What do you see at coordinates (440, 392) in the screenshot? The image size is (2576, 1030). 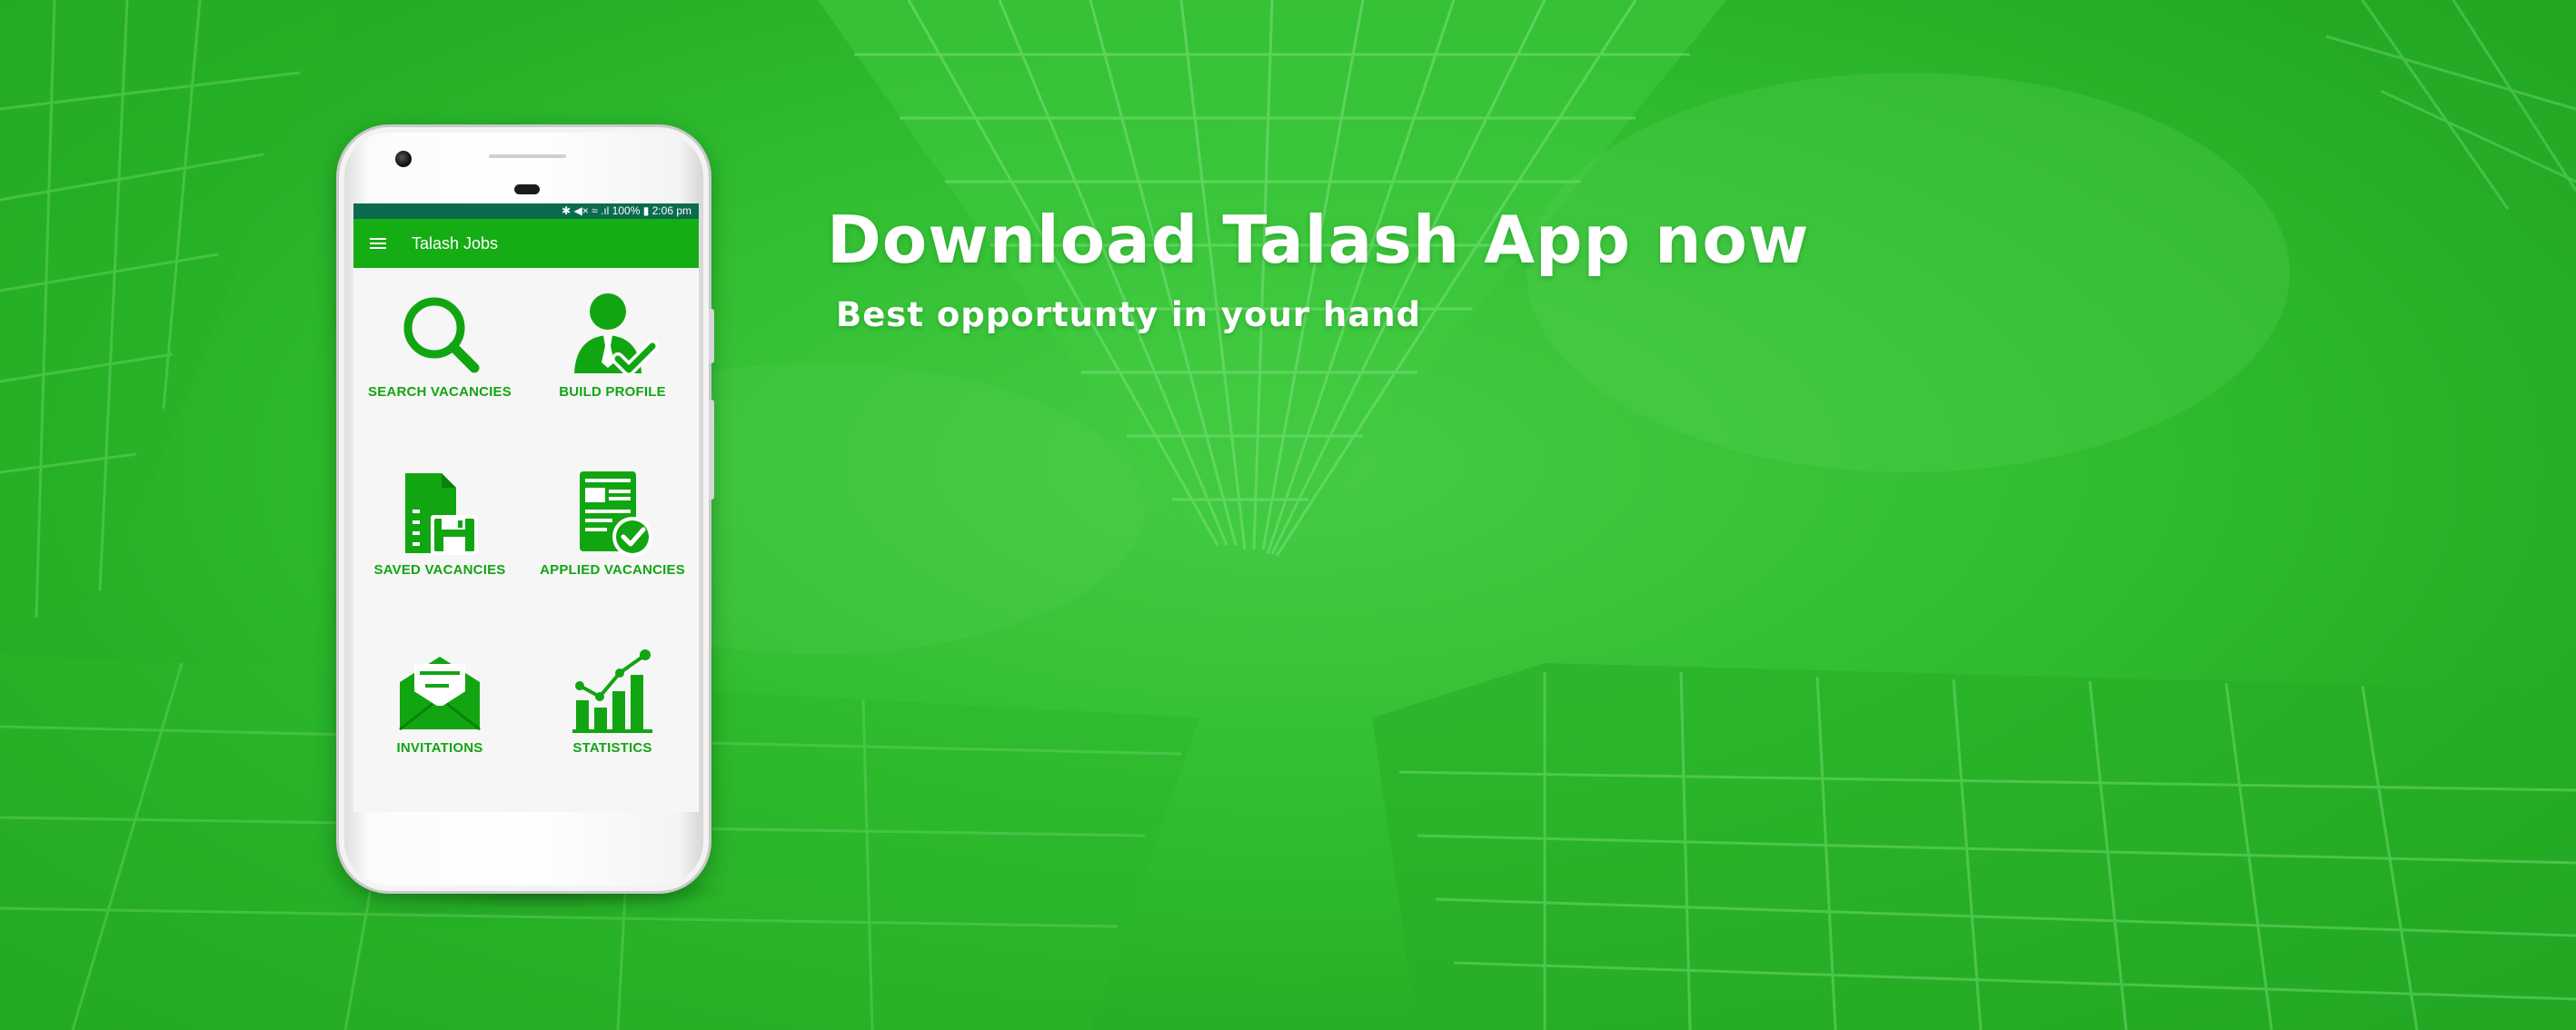 I see `tile-label: SEARCH VACANCIES` at bounding box center [440, 392].